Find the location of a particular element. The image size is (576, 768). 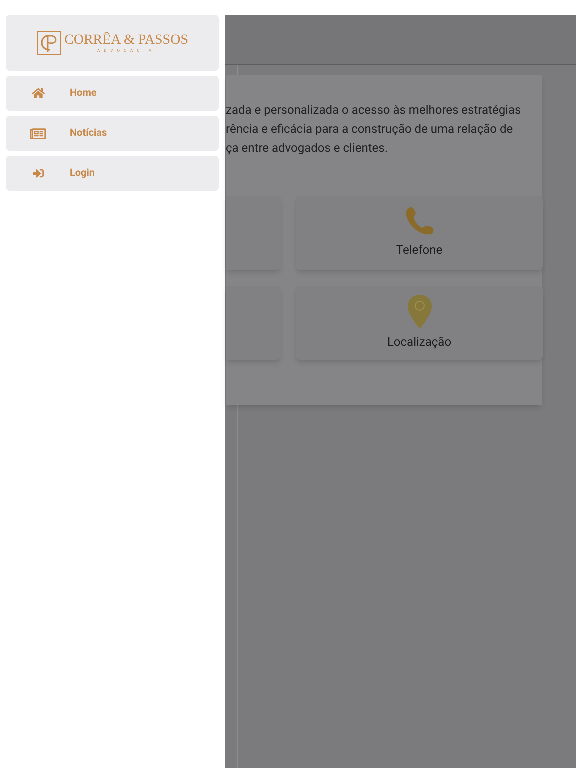

drawer-item: Home is located at coordinates (112, 93).